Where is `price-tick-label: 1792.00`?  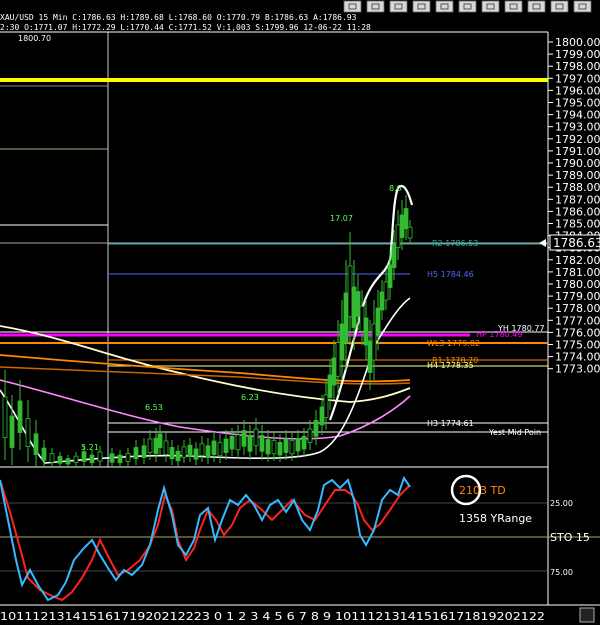 price-tick-label: 1792.00 is located at coordinates (577, 139).